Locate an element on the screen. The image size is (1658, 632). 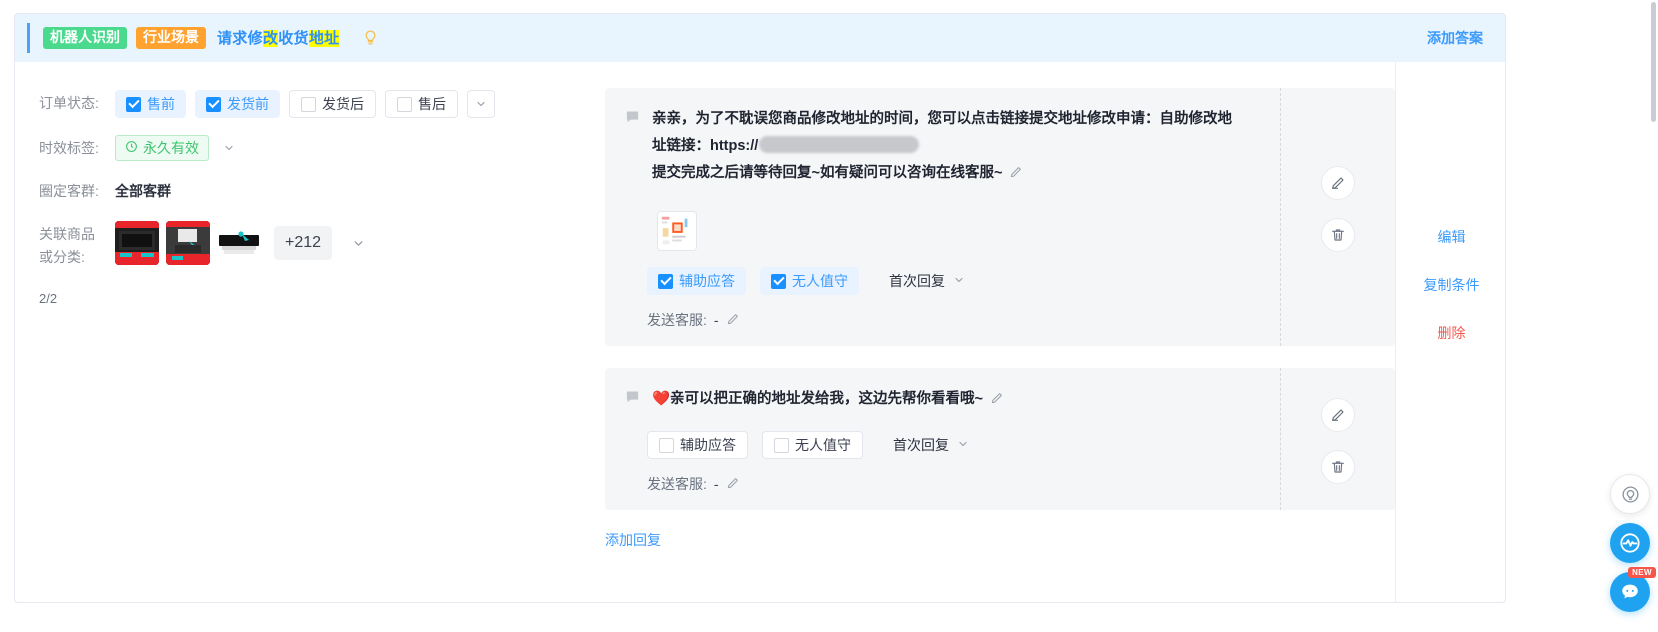
answer-text-line: 提交完成之后请等待回复~如有疑问可以咨询在线客服~ is located at coordinates (942, 174).